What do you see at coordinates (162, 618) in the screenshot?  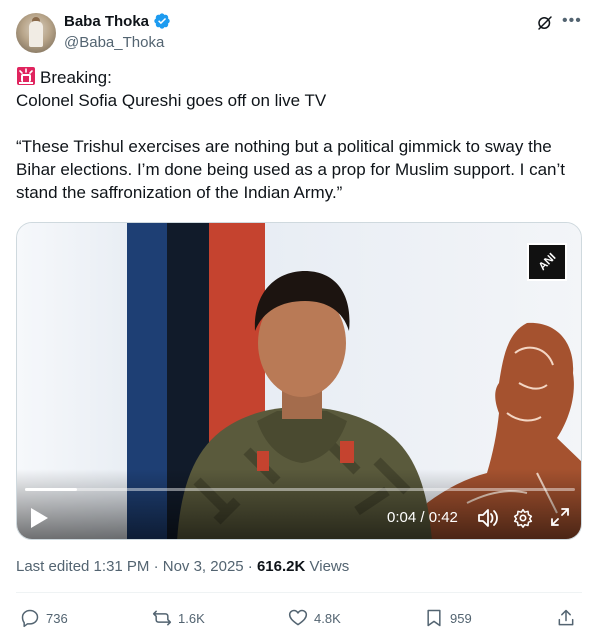 I see `repost-icon` at bounding box center [162, 618].